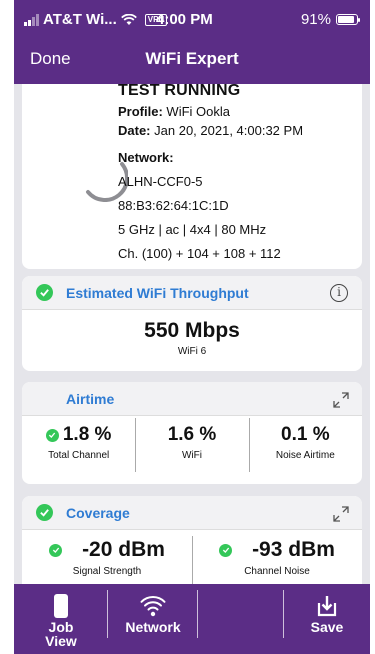  Describe the element at coordinates (238, 111) in the screenshot. I see `profile-row: Profile: WiFi Ookla` at that location.